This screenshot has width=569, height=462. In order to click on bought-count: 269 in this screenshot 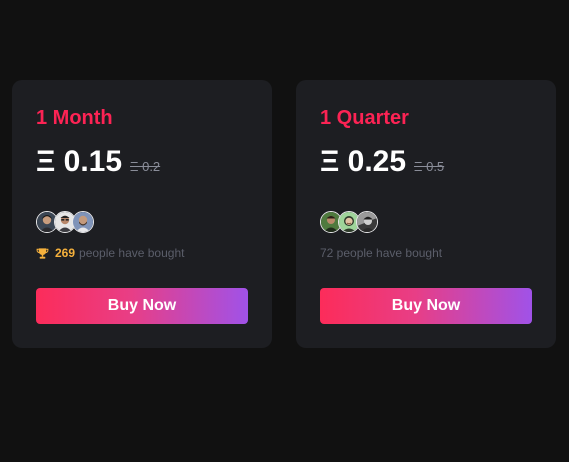, I will do `click(65, 253)`.